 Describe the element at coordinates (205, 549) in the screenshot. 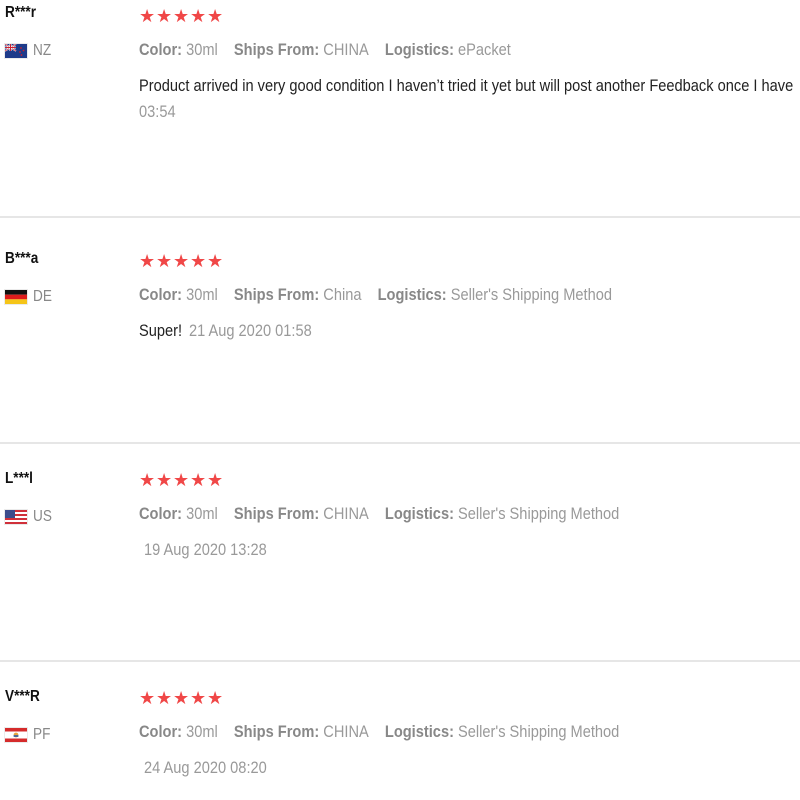

I see `review-date: 19 Aug 2020 13:28` at that location.